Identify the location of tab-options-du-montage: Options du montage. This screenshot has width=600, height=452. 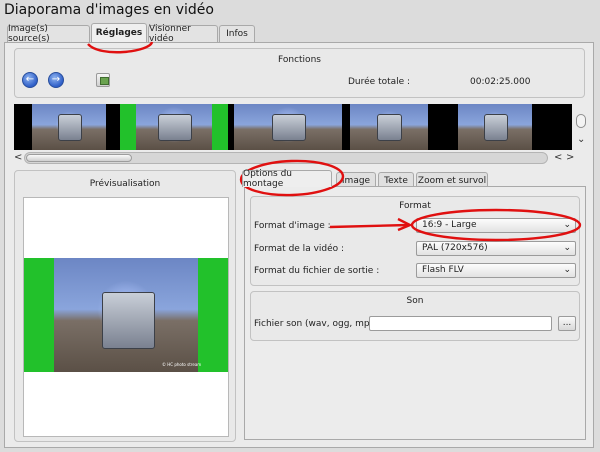
(287, 179).